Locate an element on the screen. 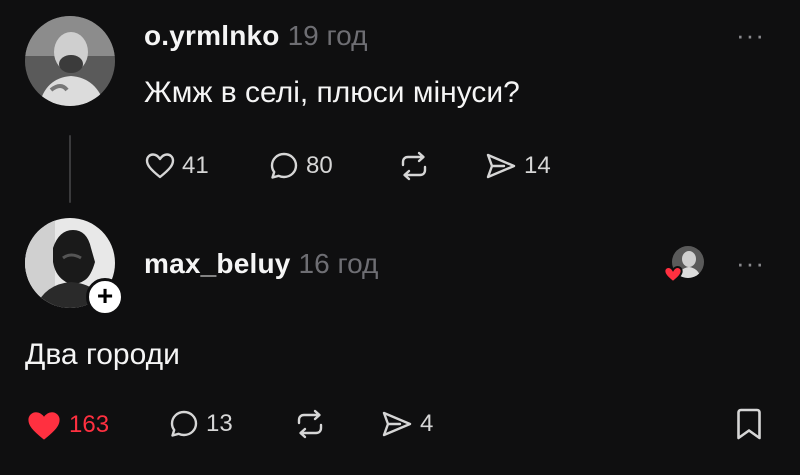  like-button: 163 is located at coordinates (67, 425).